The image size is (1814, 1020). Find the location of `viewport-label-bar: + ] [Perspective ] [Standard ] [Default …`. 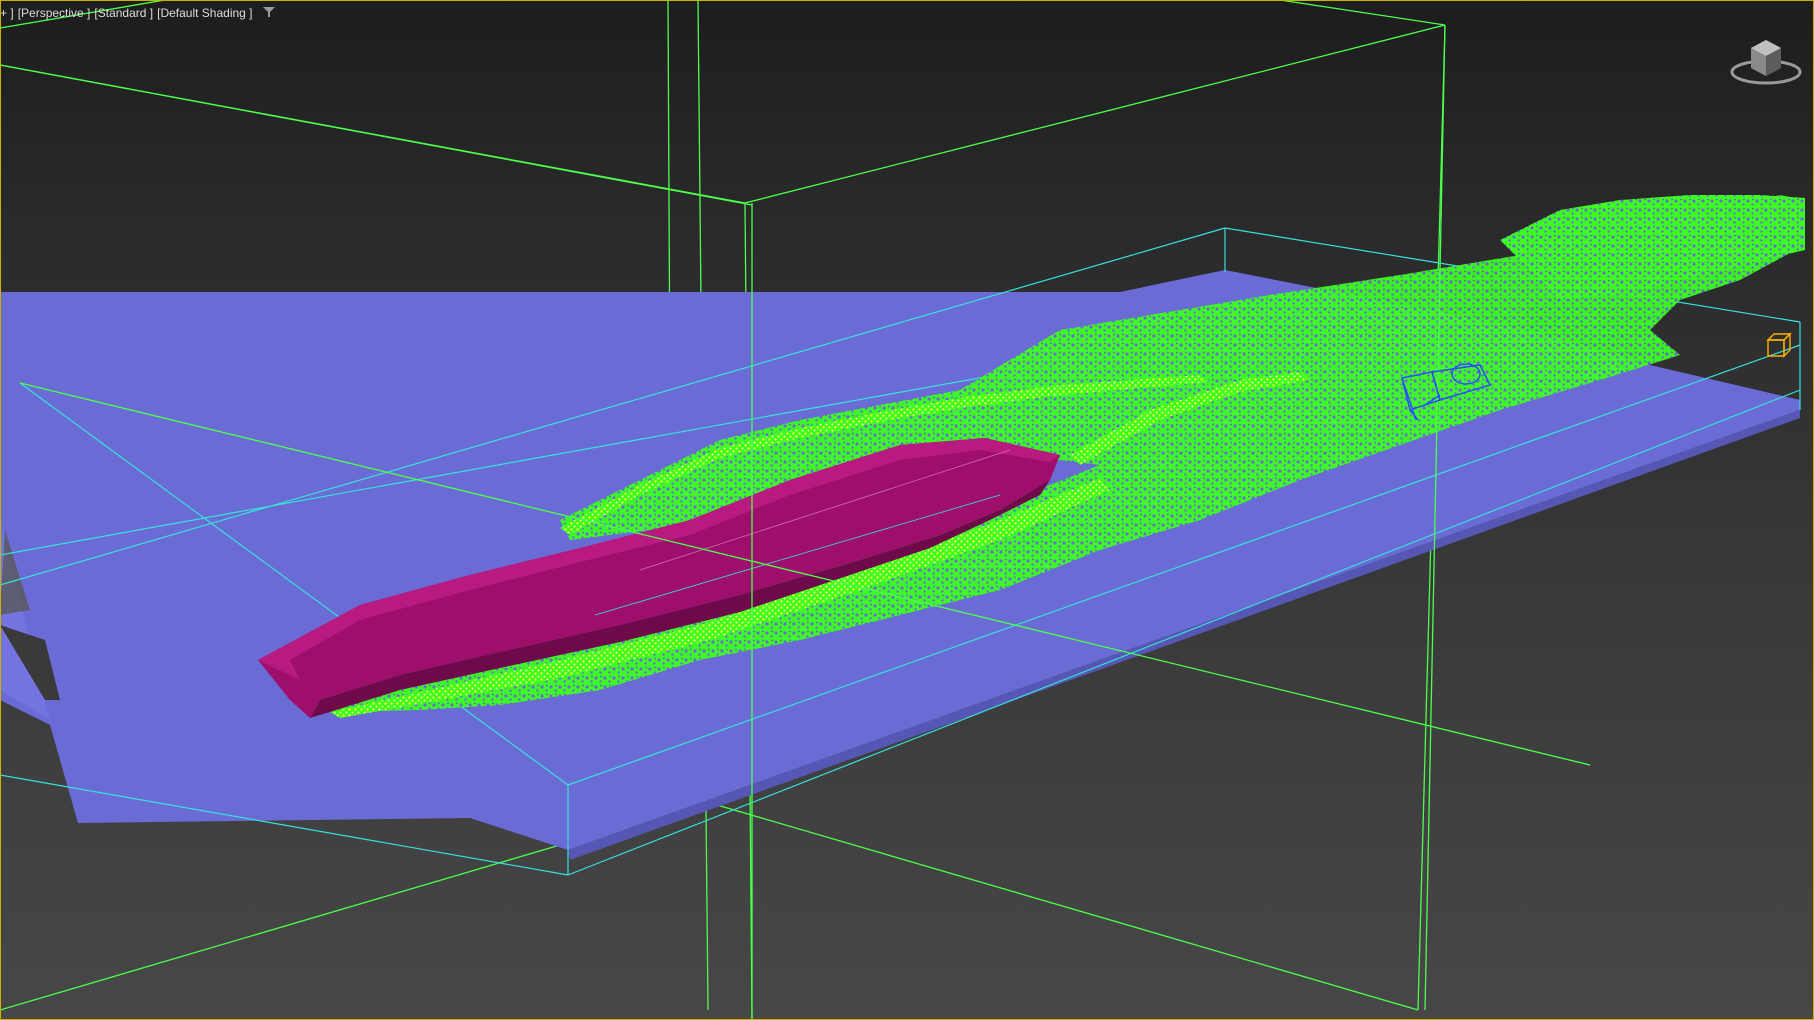

viewport-label-bar: + ] [Perspective ] [Standard ] [Default … is located at coordinates (137, 13).